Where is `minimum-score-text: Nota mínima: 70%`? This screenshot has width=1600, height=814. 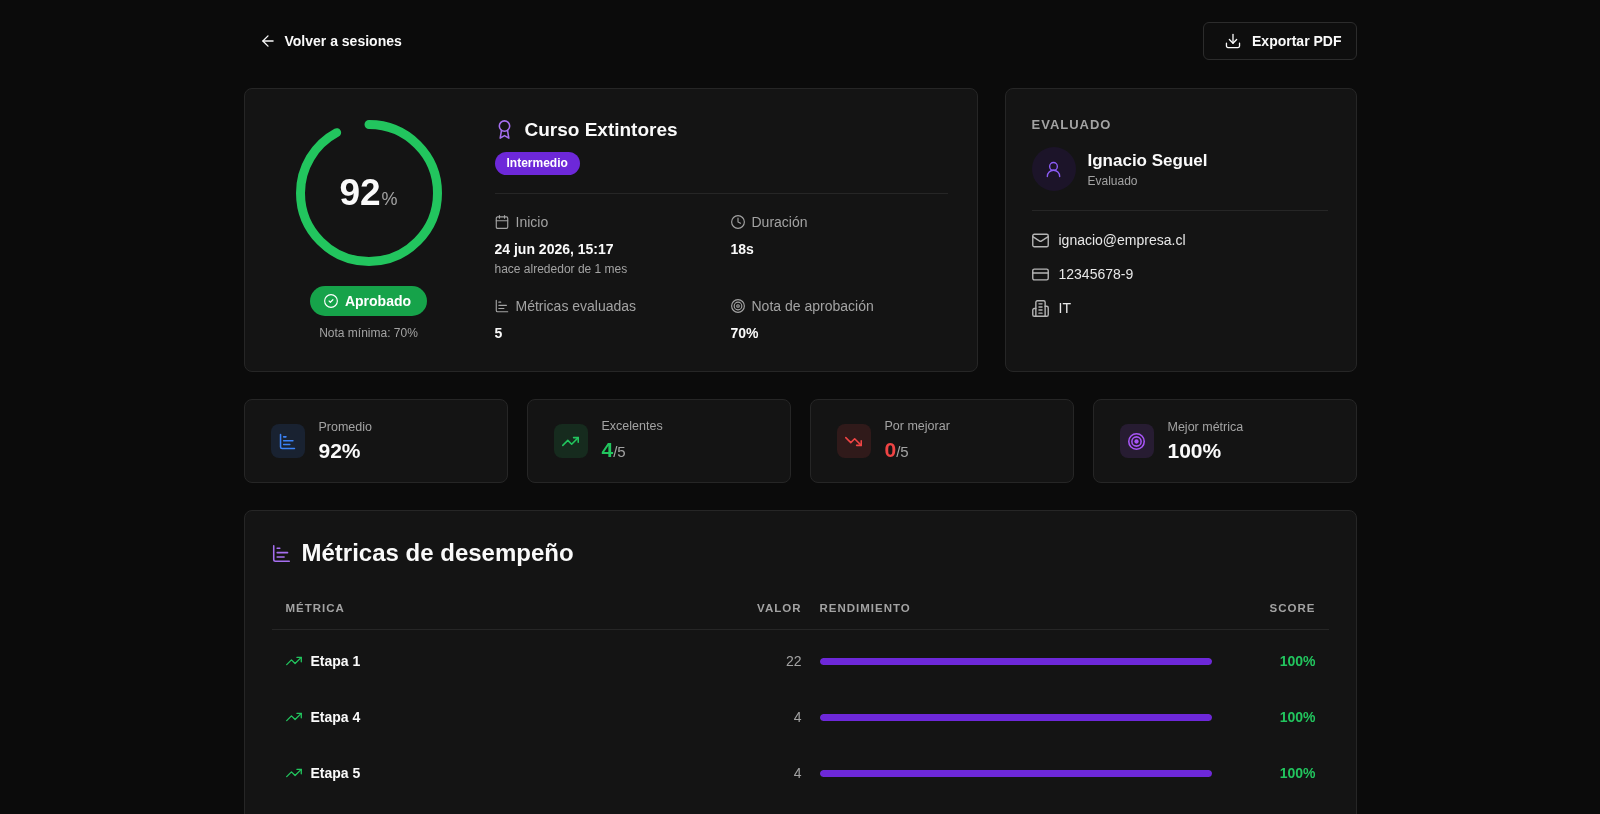
minimum-score-text: Nota mínima: 70% is located at coordinates (368, 332).